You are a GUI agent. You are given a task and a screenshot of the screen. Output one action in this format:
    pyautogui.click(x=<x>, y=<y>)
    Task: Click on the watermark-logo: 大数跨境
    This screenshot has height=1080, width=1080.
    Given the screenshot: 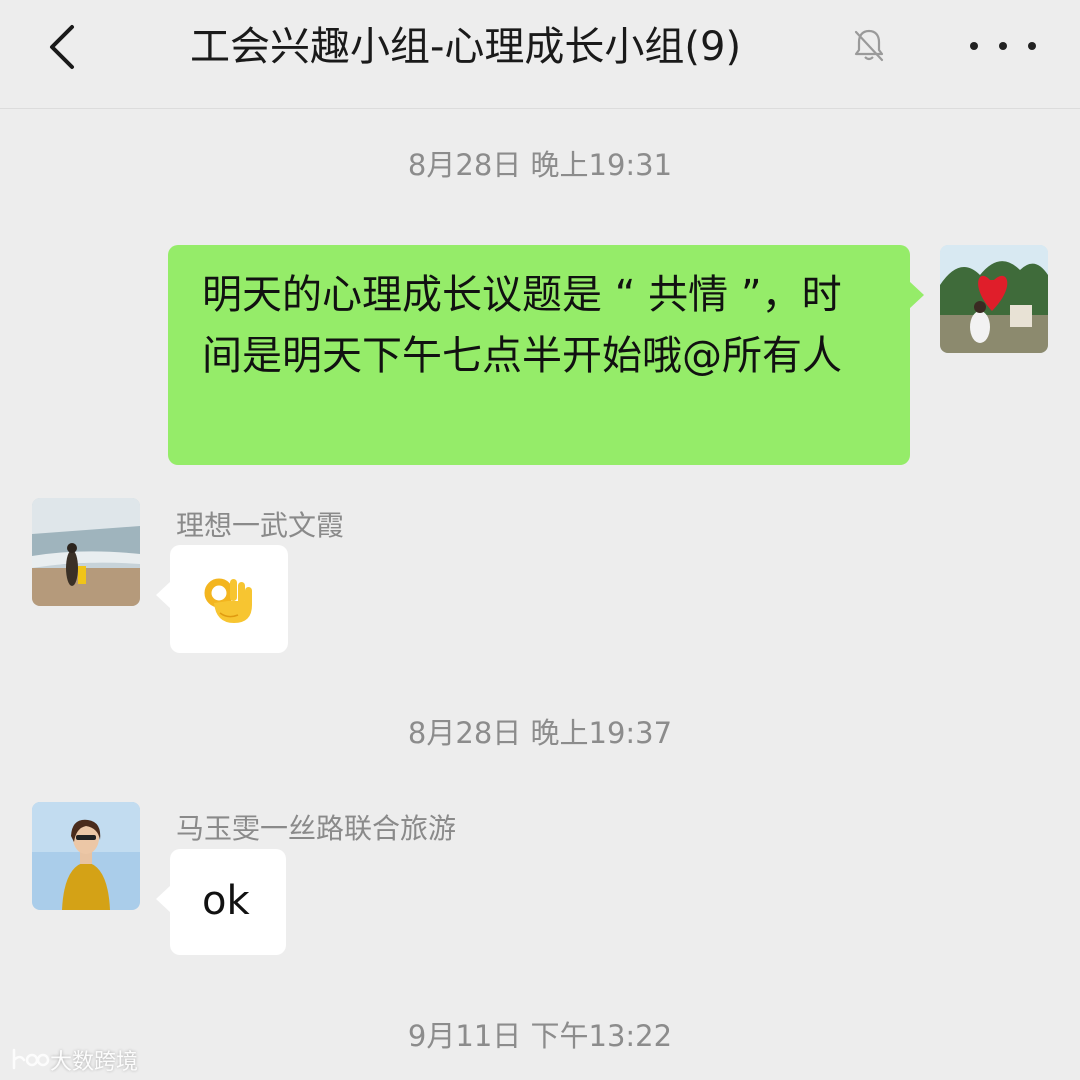 What is the action you would take?
    pyautogui.click(x=74, y=1060)
    